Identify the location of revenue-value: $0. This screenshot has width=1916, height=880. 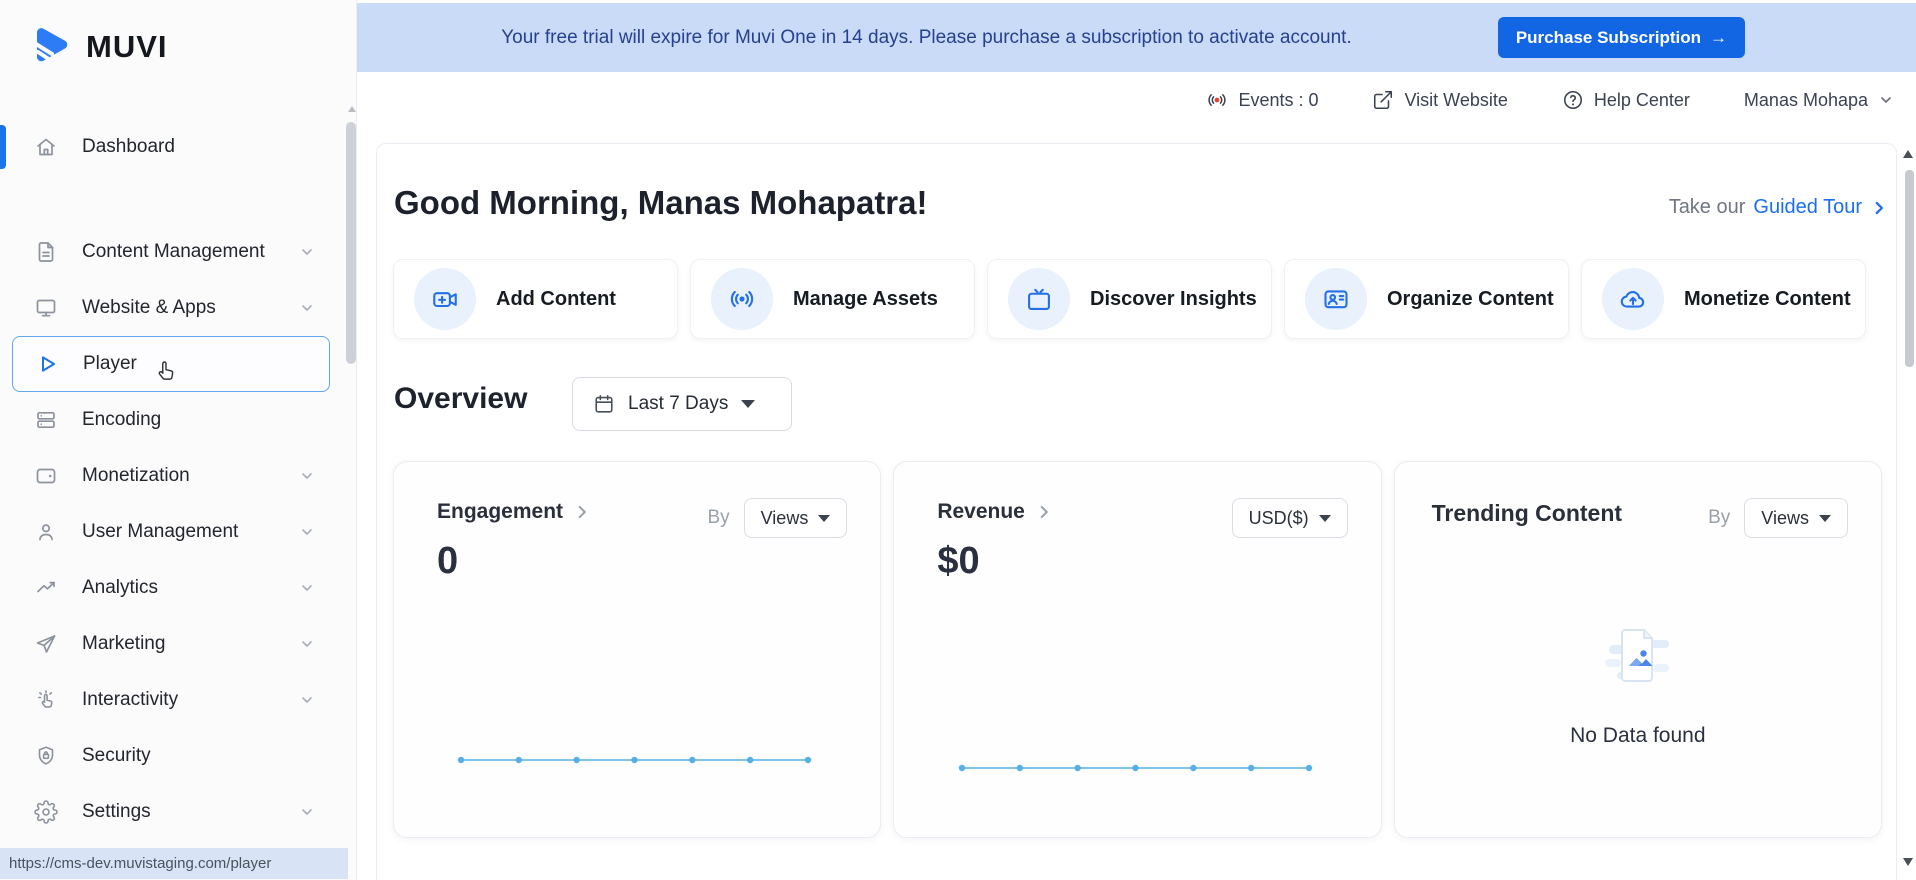
(958, 561).